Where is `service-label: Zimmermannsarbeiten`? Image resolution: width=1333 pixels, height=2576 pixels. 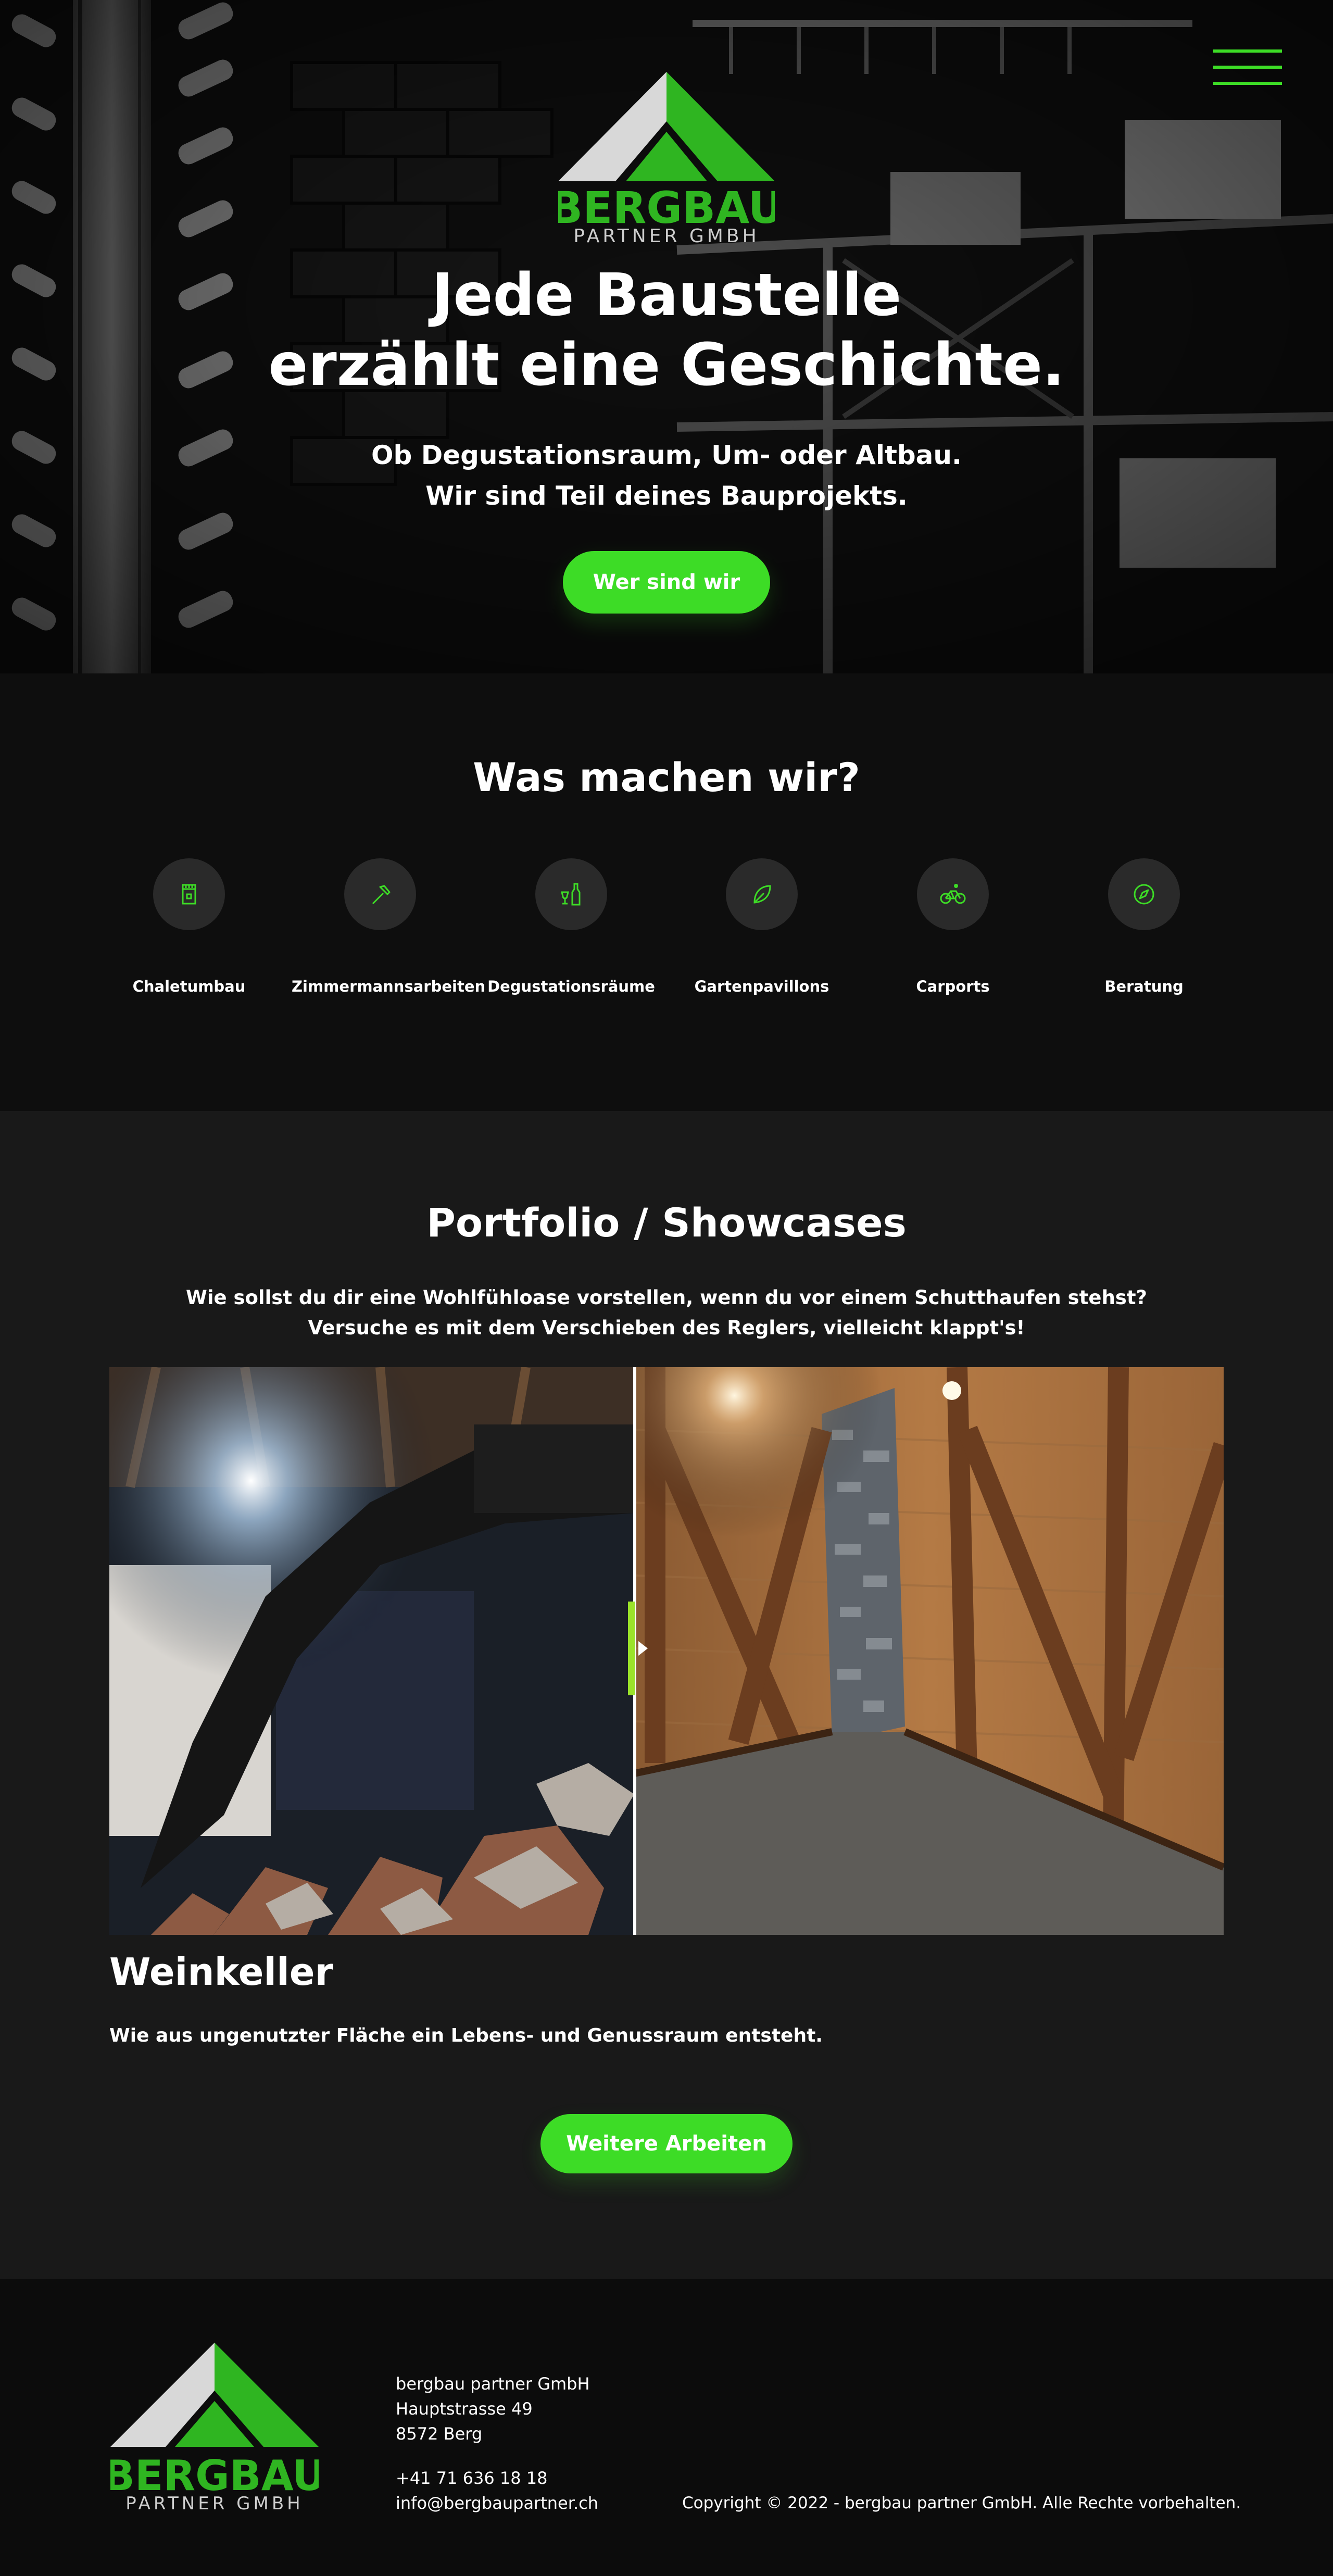 service-label: Zimmermannsarbeiten is located at coordinates (389, 986).